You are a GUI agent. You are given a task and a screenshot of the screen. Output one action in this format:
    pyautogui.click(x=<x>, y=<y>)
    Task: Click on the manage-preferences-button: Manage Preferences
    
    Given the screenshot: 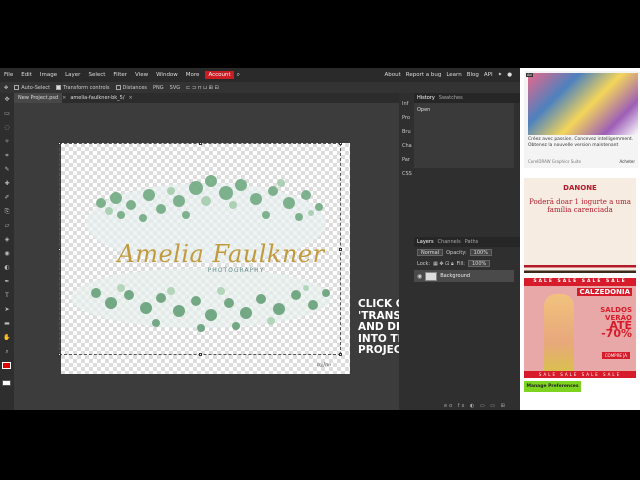 What is the action you would take?
    pyautogui.click(x=552, y=386)
    